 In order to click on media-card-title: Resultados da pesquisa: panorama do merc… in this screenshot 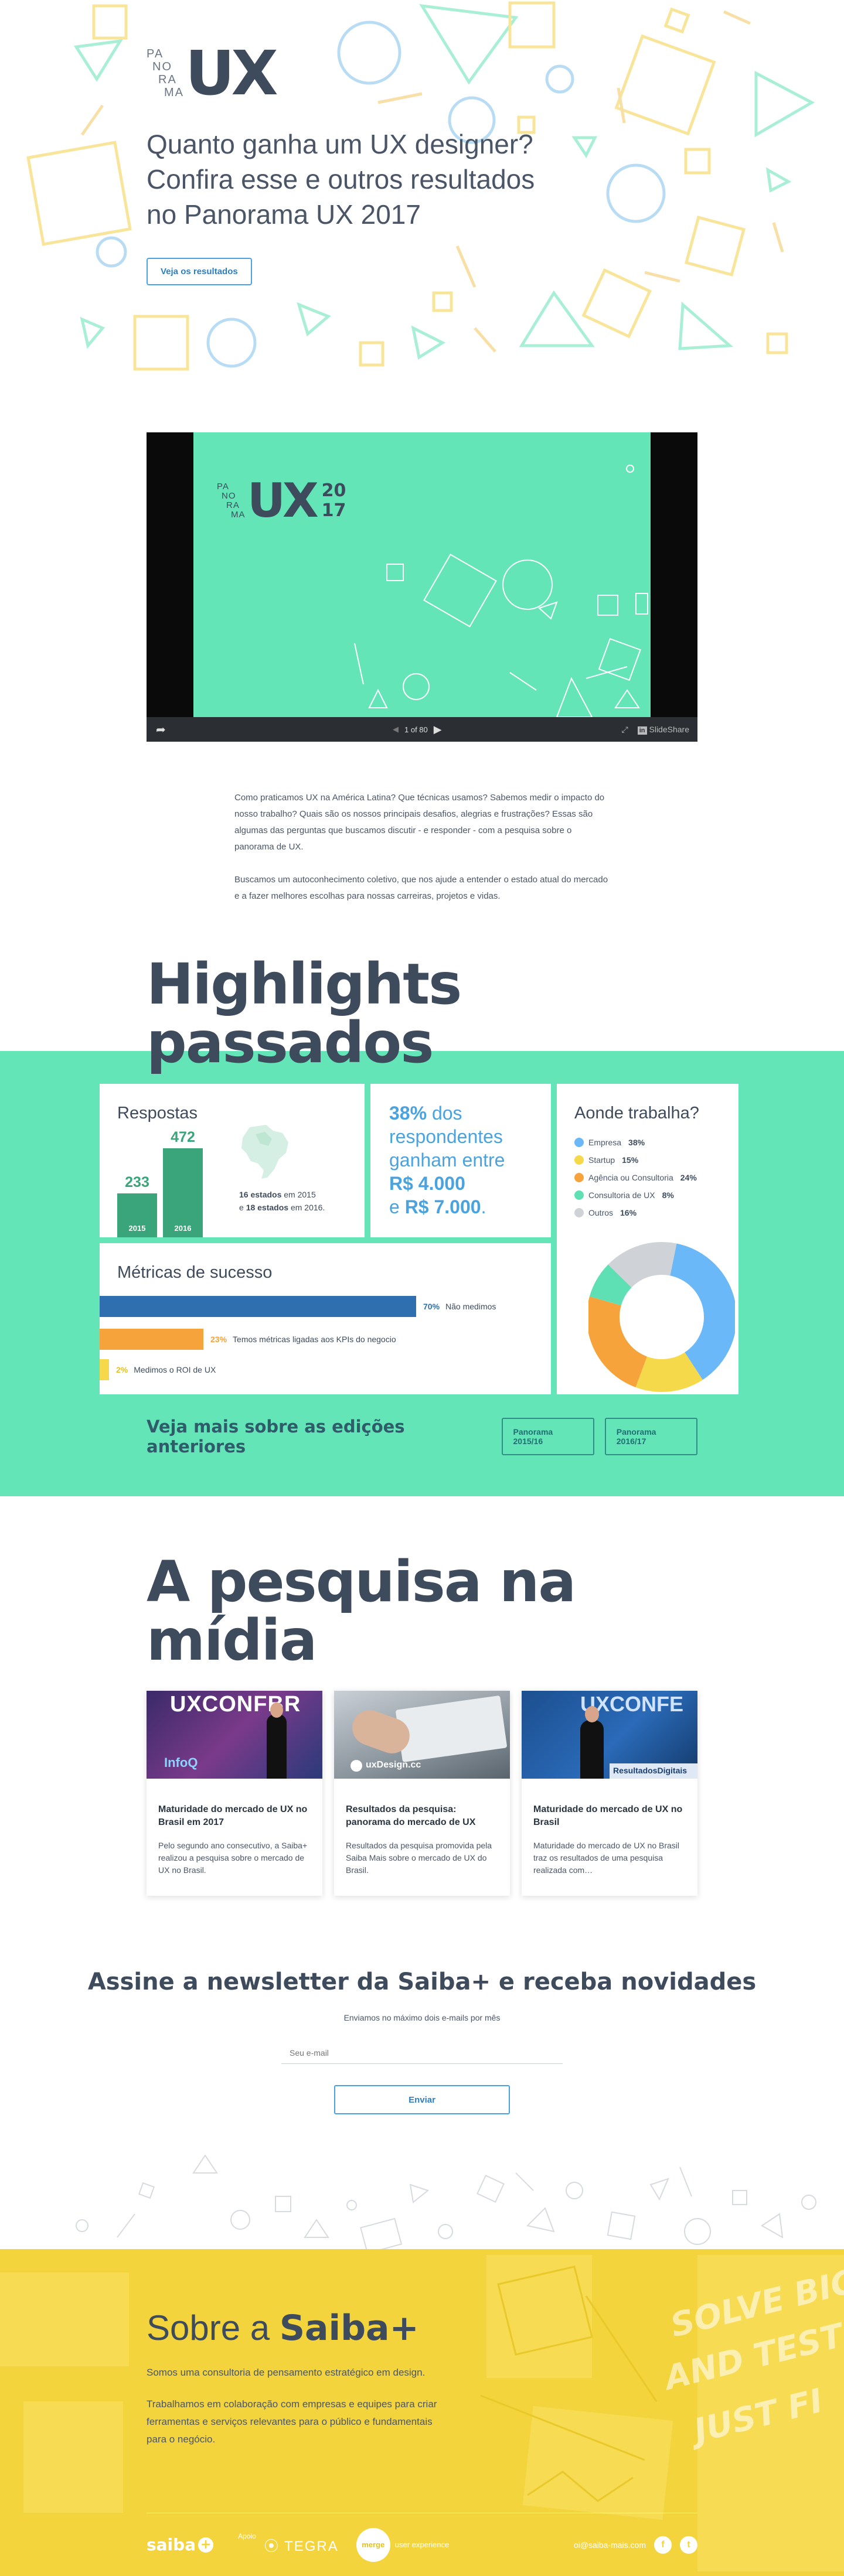, I will do `click(411, 1816)`.